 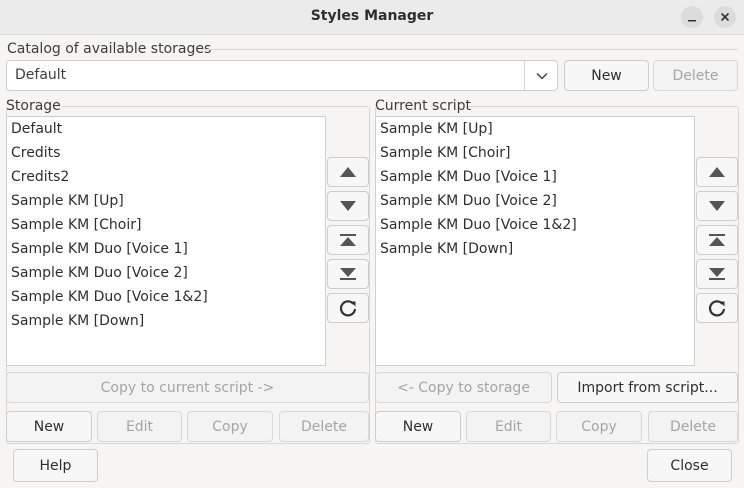 I want to click on close-window-button, so click(x=725, y=17).